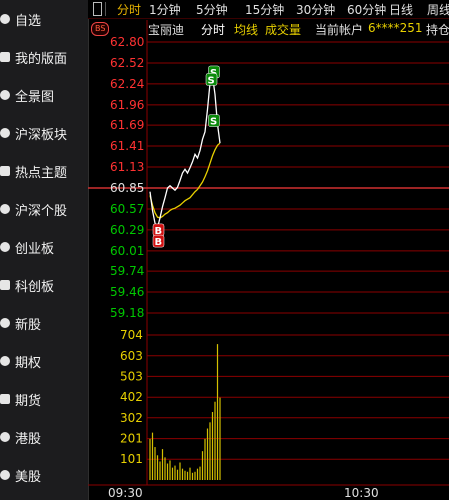  What do you see at coordinates (131, 397) in the screenshot?
I see `volume-tick-label: 402` at bounding box center [131, 397].